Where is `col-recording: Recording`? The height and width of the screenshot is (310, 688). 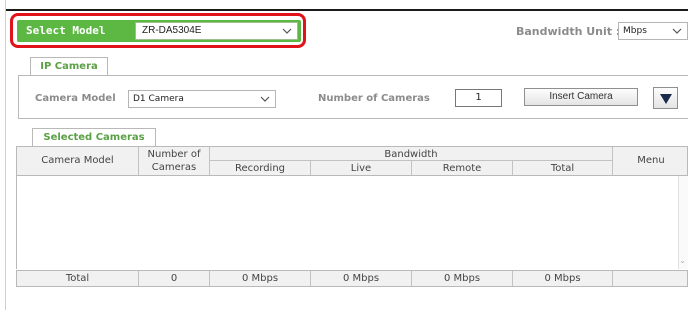
col-recording: Recording is located at coordinates (259, 168).